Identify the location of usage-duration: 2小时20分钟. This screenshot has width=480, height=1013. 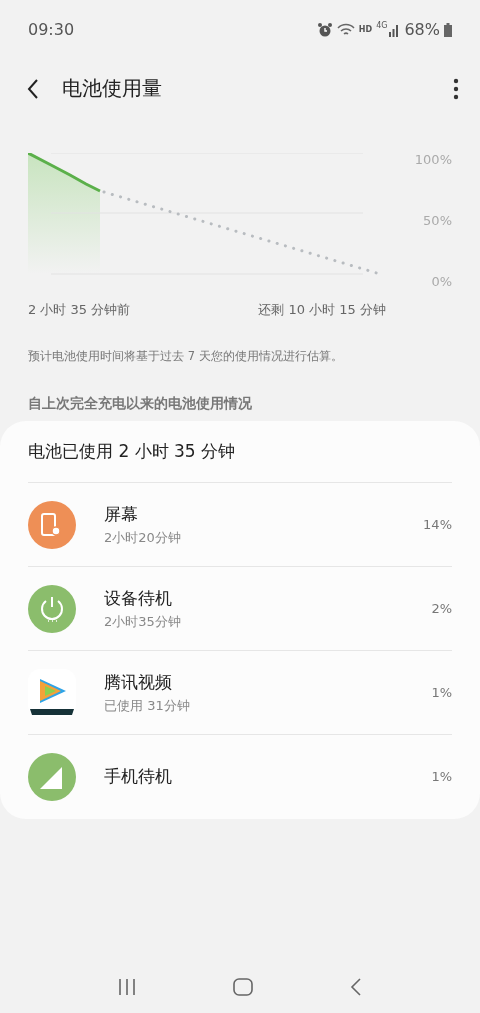
(142, 537).